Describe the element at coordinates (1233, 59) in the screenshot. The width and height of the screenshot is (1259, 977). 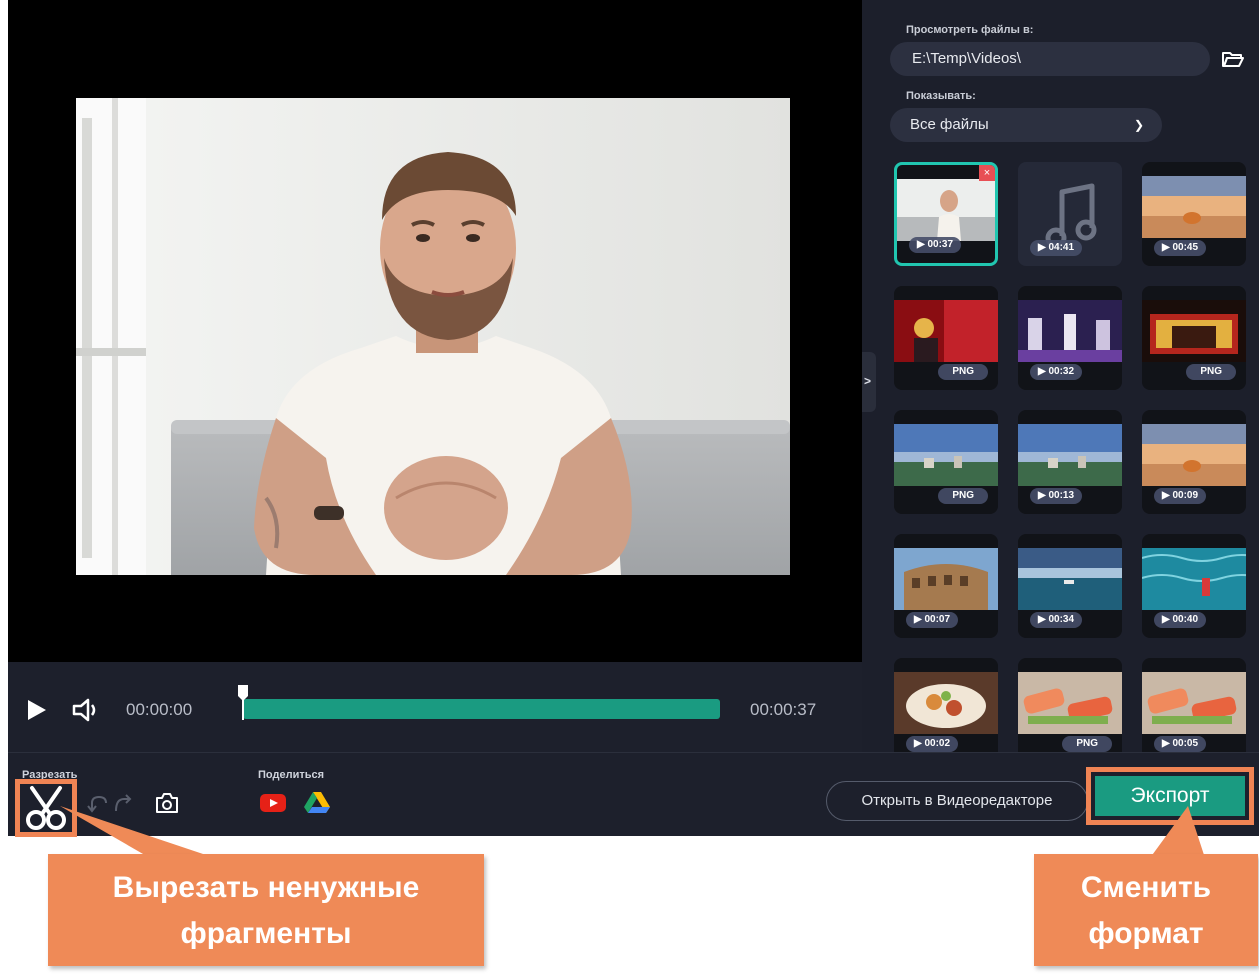
I see `folder-icon` at that location.